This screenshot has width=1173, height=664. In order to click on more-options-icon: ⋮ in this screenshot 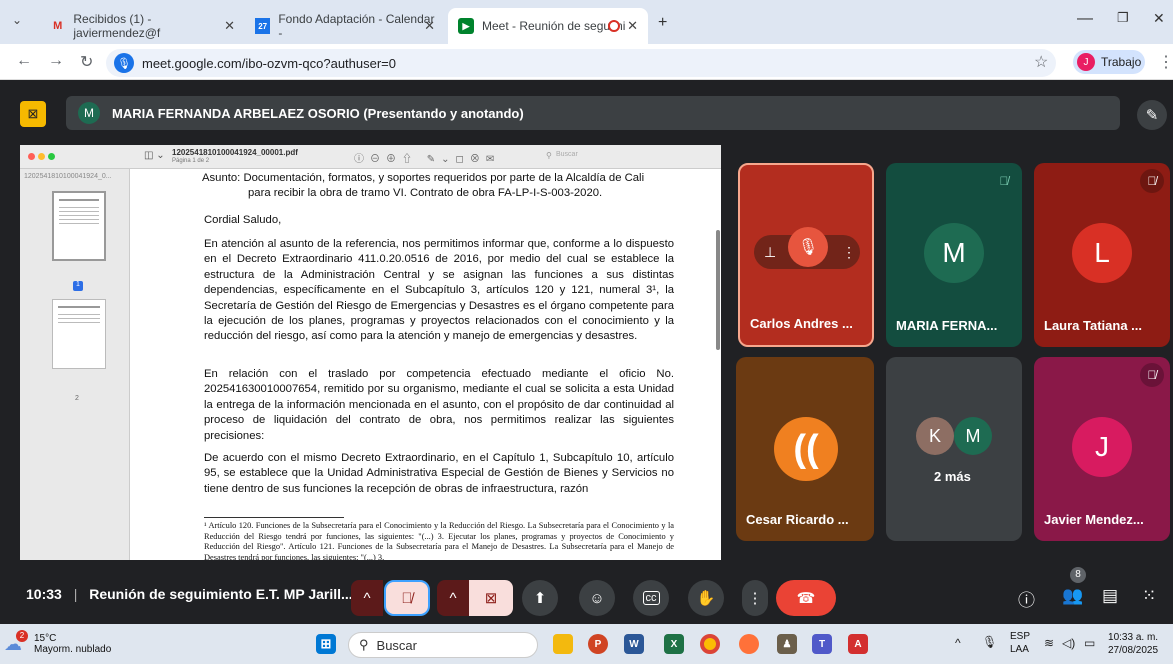, I will do `click(849, 252)`.